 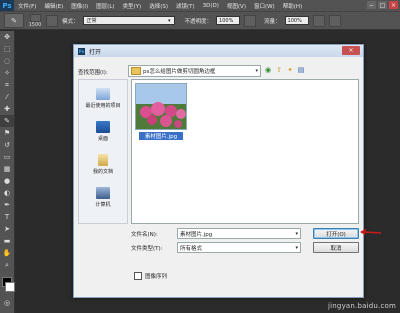 I want to click on menu-file: 文件(F), so click(x=27, y=6).